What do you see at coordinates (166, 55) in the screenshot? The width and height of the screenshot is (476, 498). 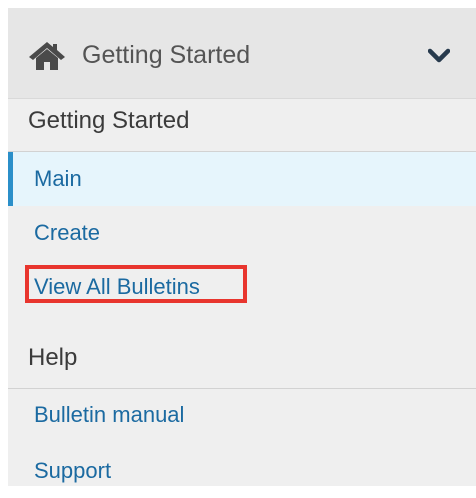 I see `section-header-title: Getting Started` at bounding box center [166, 55].